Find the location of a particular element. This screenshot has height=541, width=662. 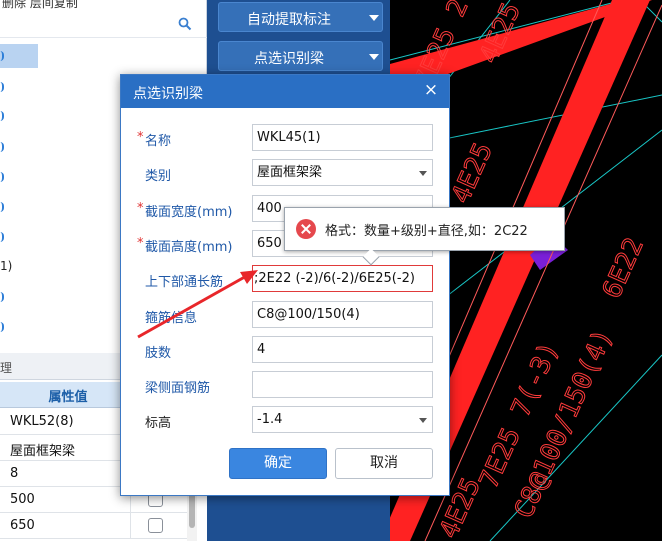

field-label: 标高 is located at coordinates (158, 423).